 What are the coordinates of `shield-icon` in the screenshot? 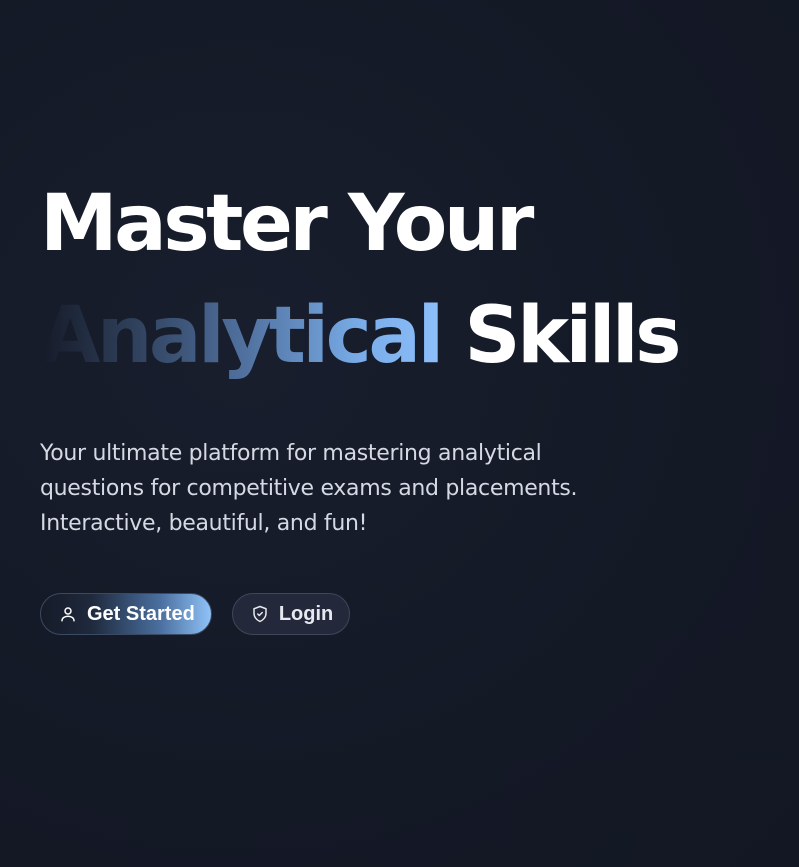 It's located at (260, 614).